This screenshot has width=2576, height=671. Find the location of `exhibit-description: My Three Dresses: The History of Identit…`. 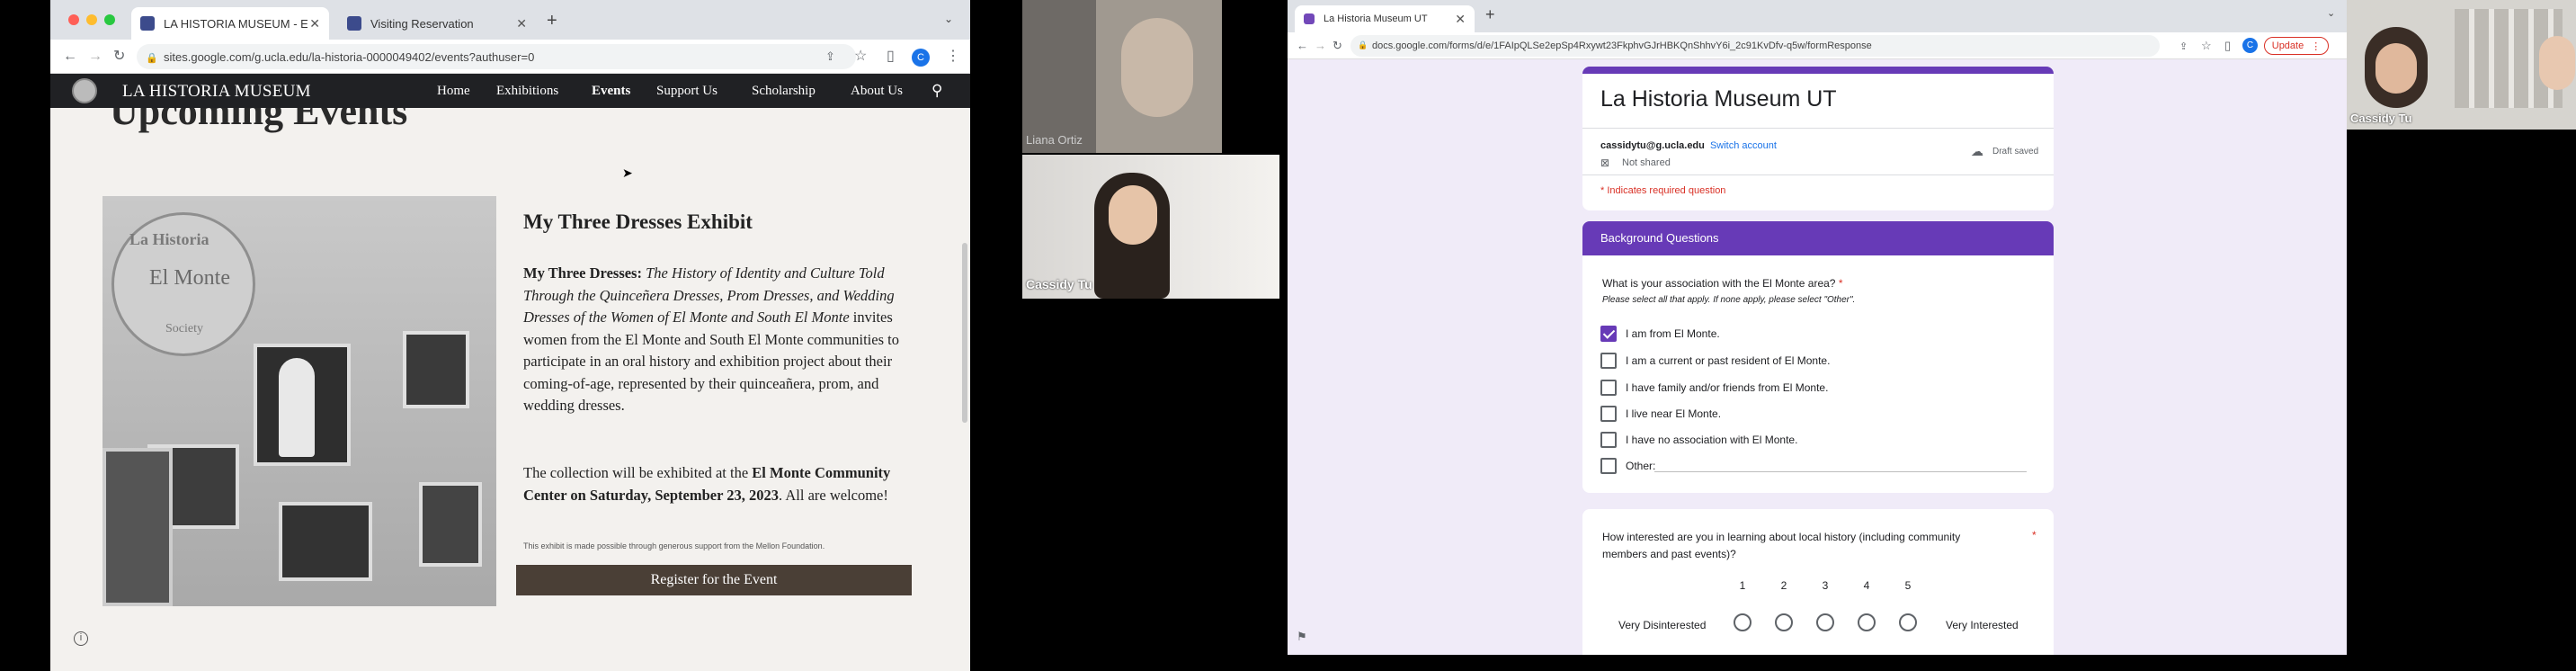

exhibit-description: My Three Dresses: The History of Identit… is located at coordinates (721, 340).